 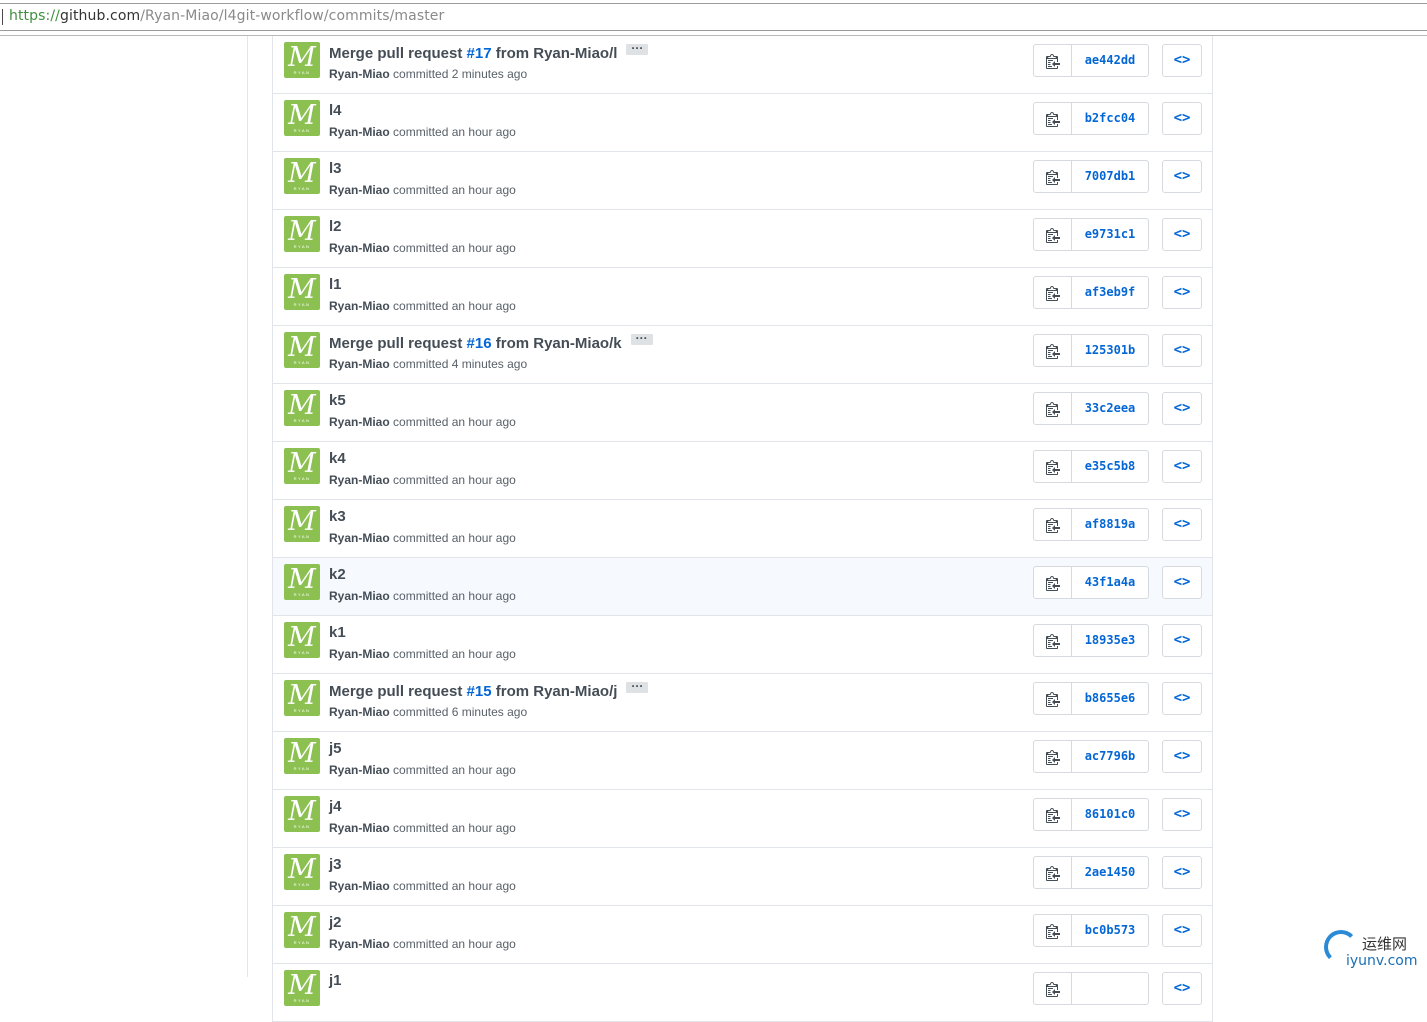 I want to click on commit-sha-link: e35c5b8, so click(x=1110, y=466).